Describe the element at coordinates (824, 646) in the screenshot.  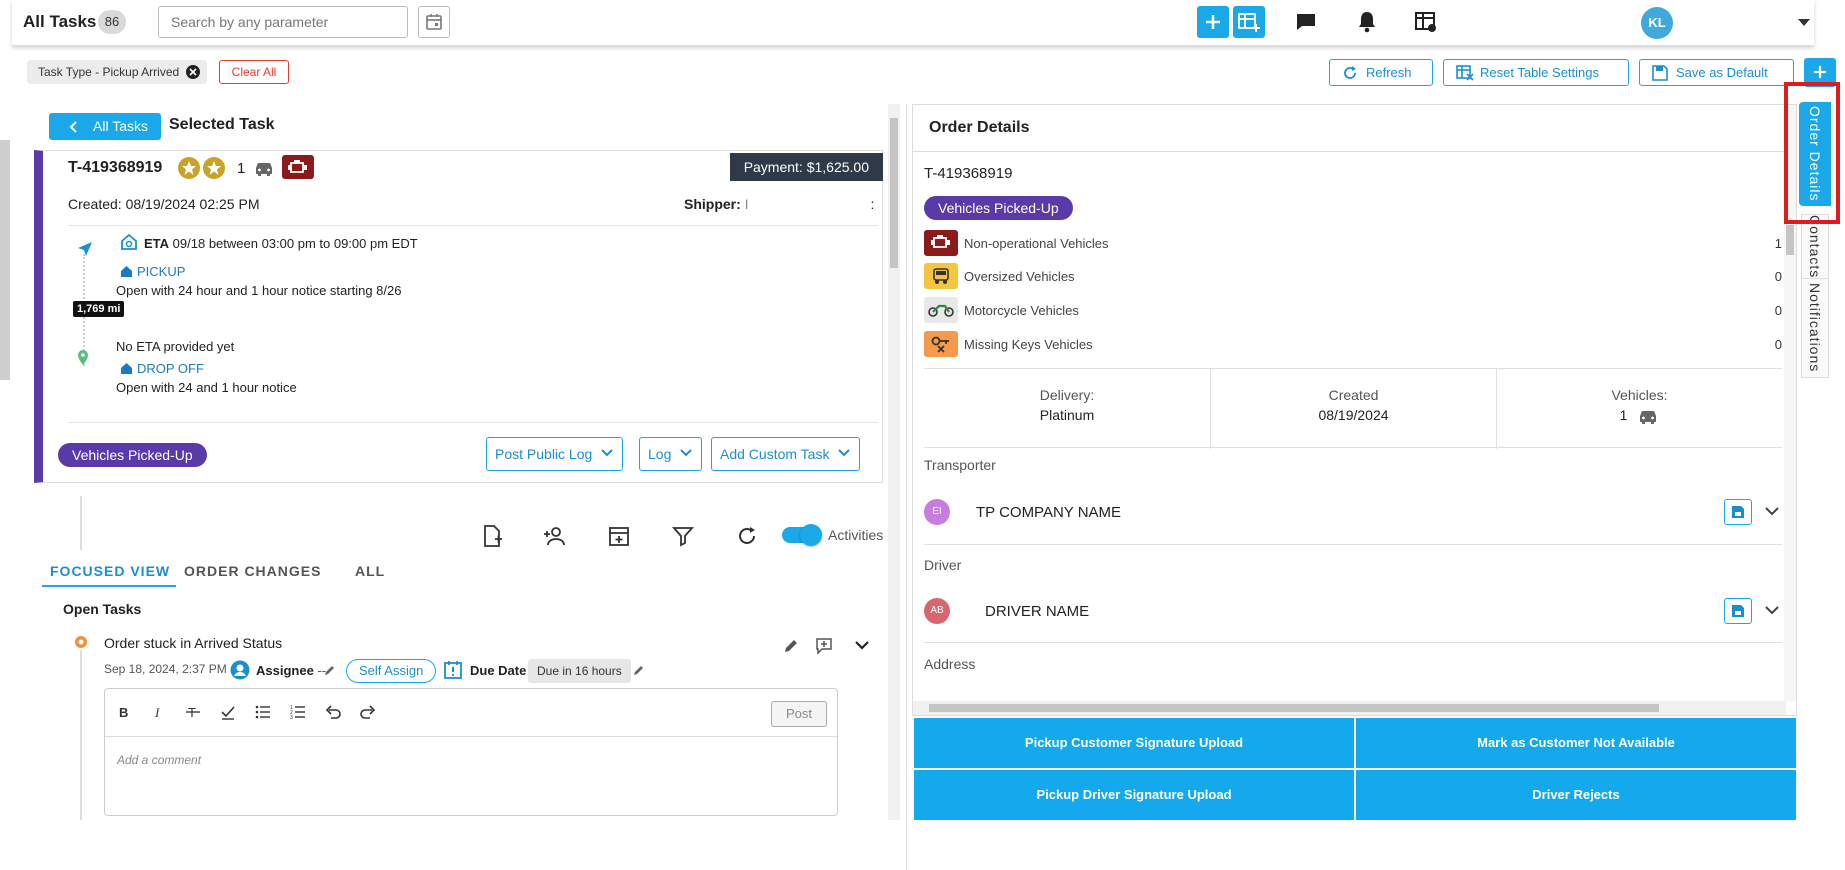
I see `comment-icon` at that location.